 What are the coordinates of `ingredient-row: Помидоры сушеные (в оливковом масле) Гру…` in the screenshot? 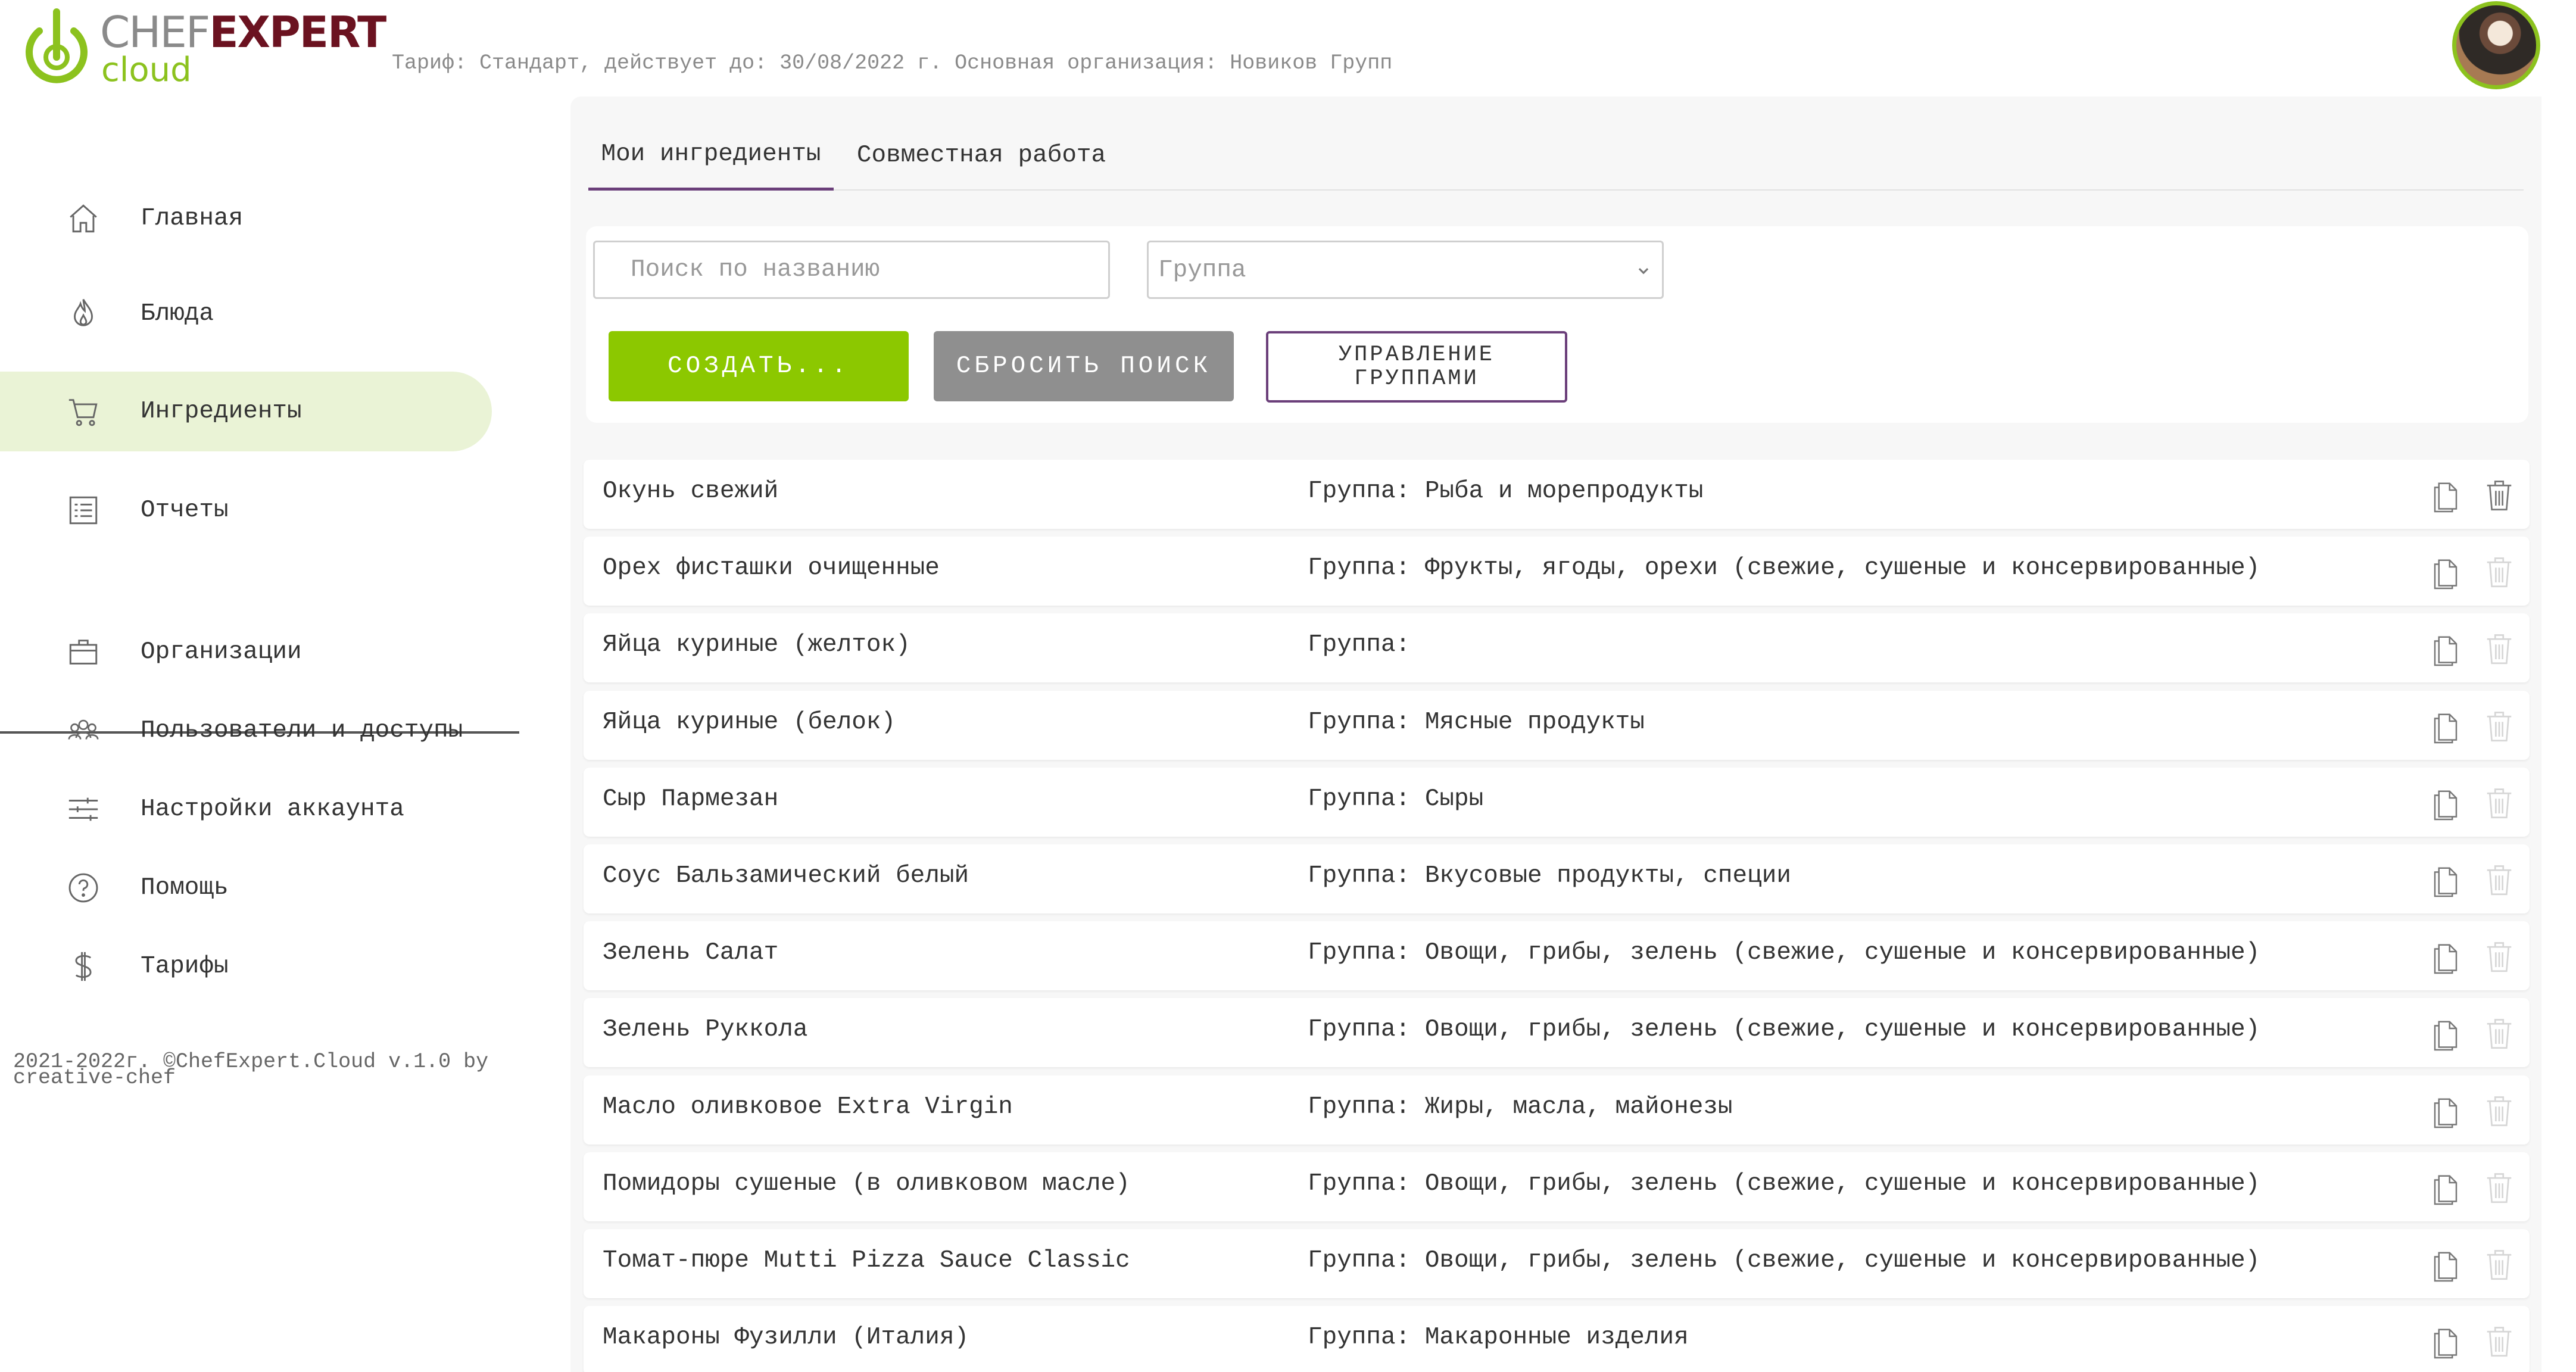 It's located at (1557, 1187).